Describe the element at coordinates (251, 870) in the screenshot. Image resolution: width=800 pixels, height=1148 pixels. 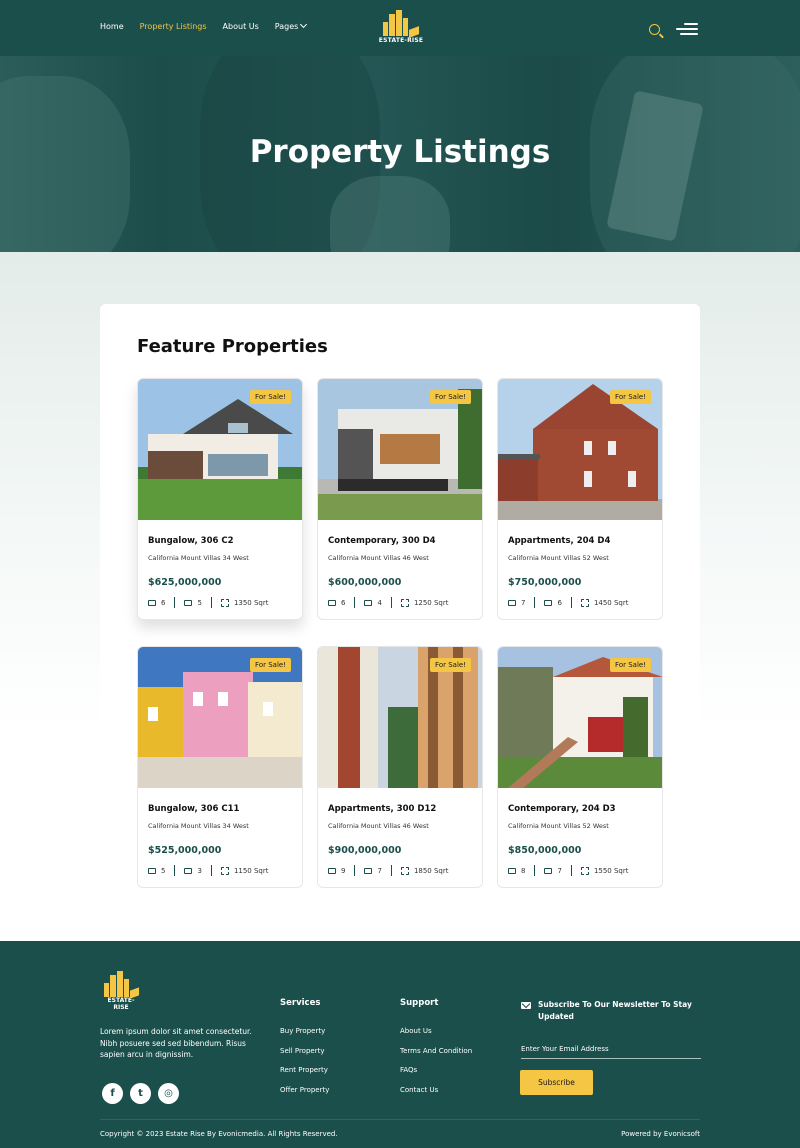
I see `area-value: 1150 Sqrt` at that location.